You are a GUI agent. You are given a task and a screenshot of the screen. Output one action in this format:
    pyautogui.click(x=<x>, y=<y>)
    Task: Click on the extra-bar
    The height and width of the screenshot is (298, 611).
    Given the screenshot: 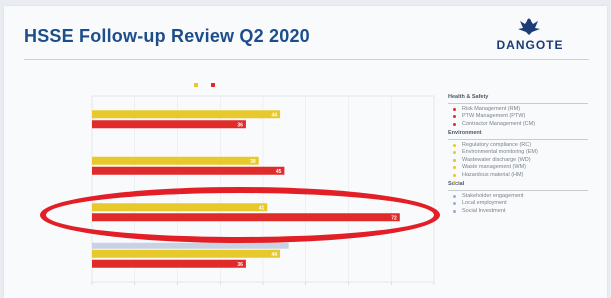 What is the action you would take?
    pyautogui.click(x=190, y=245)
    